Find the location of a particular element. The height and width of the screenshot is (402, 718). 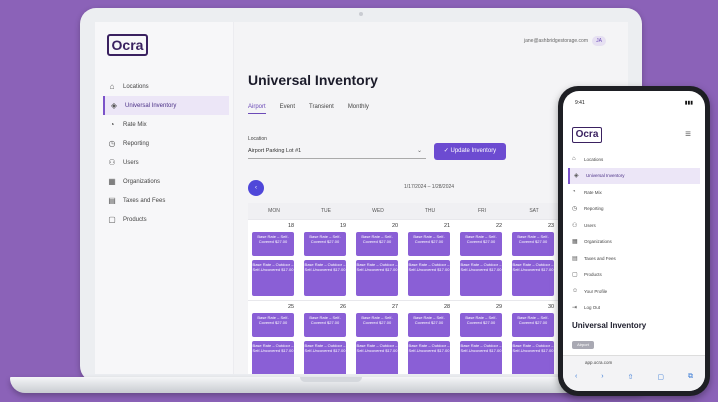

phone-nav-label: Rate Mix is located at coordinates (593, 192).